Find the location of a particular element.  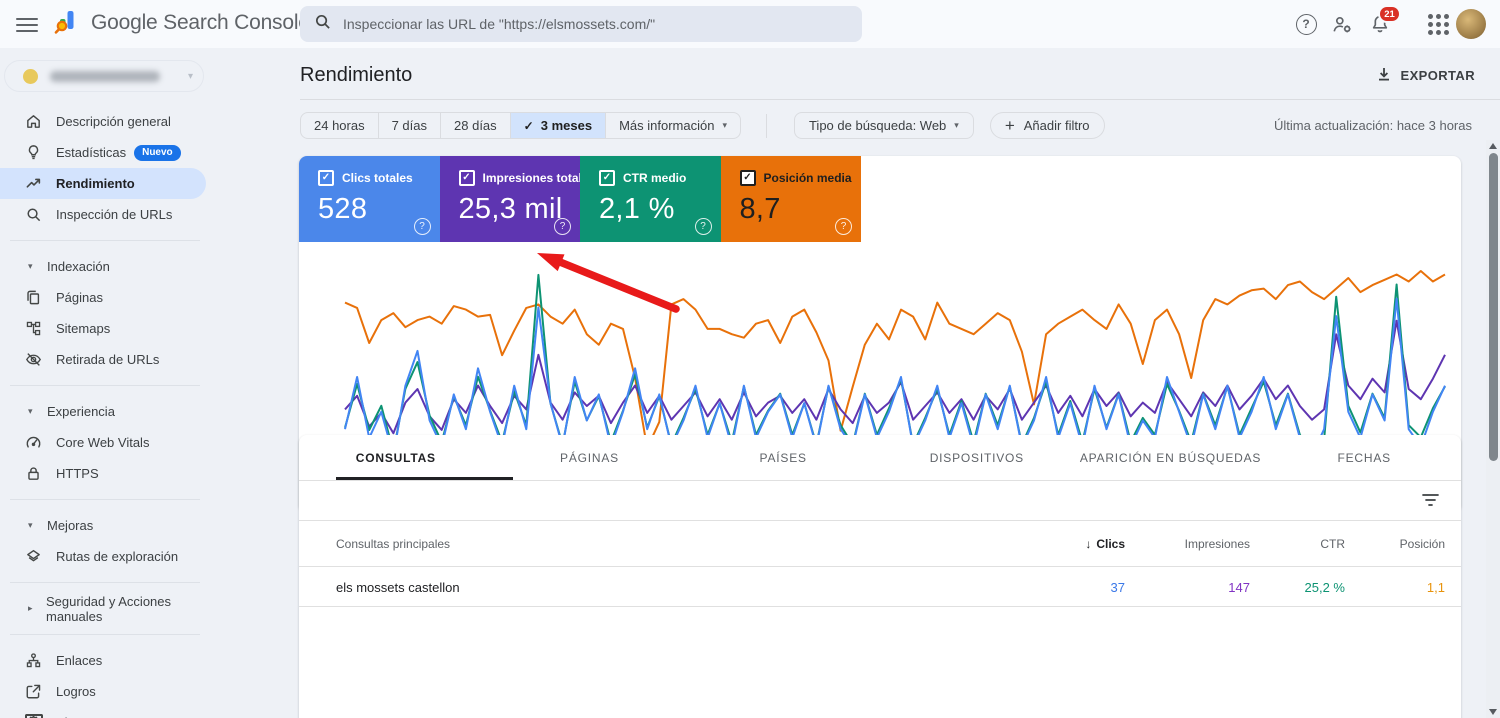

performance-icon is located at coordinates (33, 183).